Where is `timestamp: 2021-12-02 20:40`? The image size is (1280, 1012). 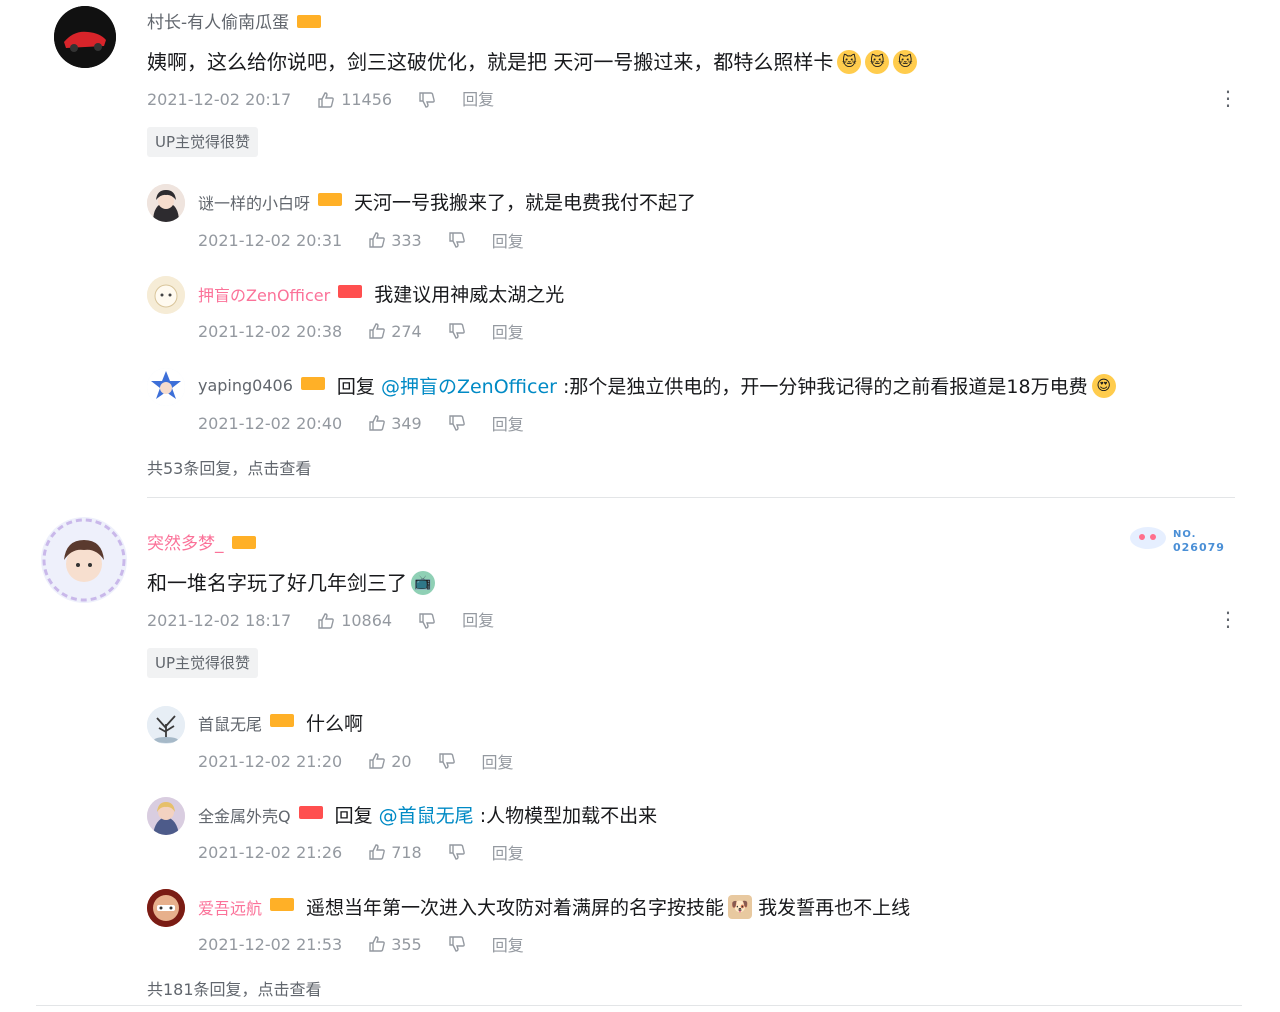
timestamp: 2021-12-02 20:40 is located at coordinates (270, 423).